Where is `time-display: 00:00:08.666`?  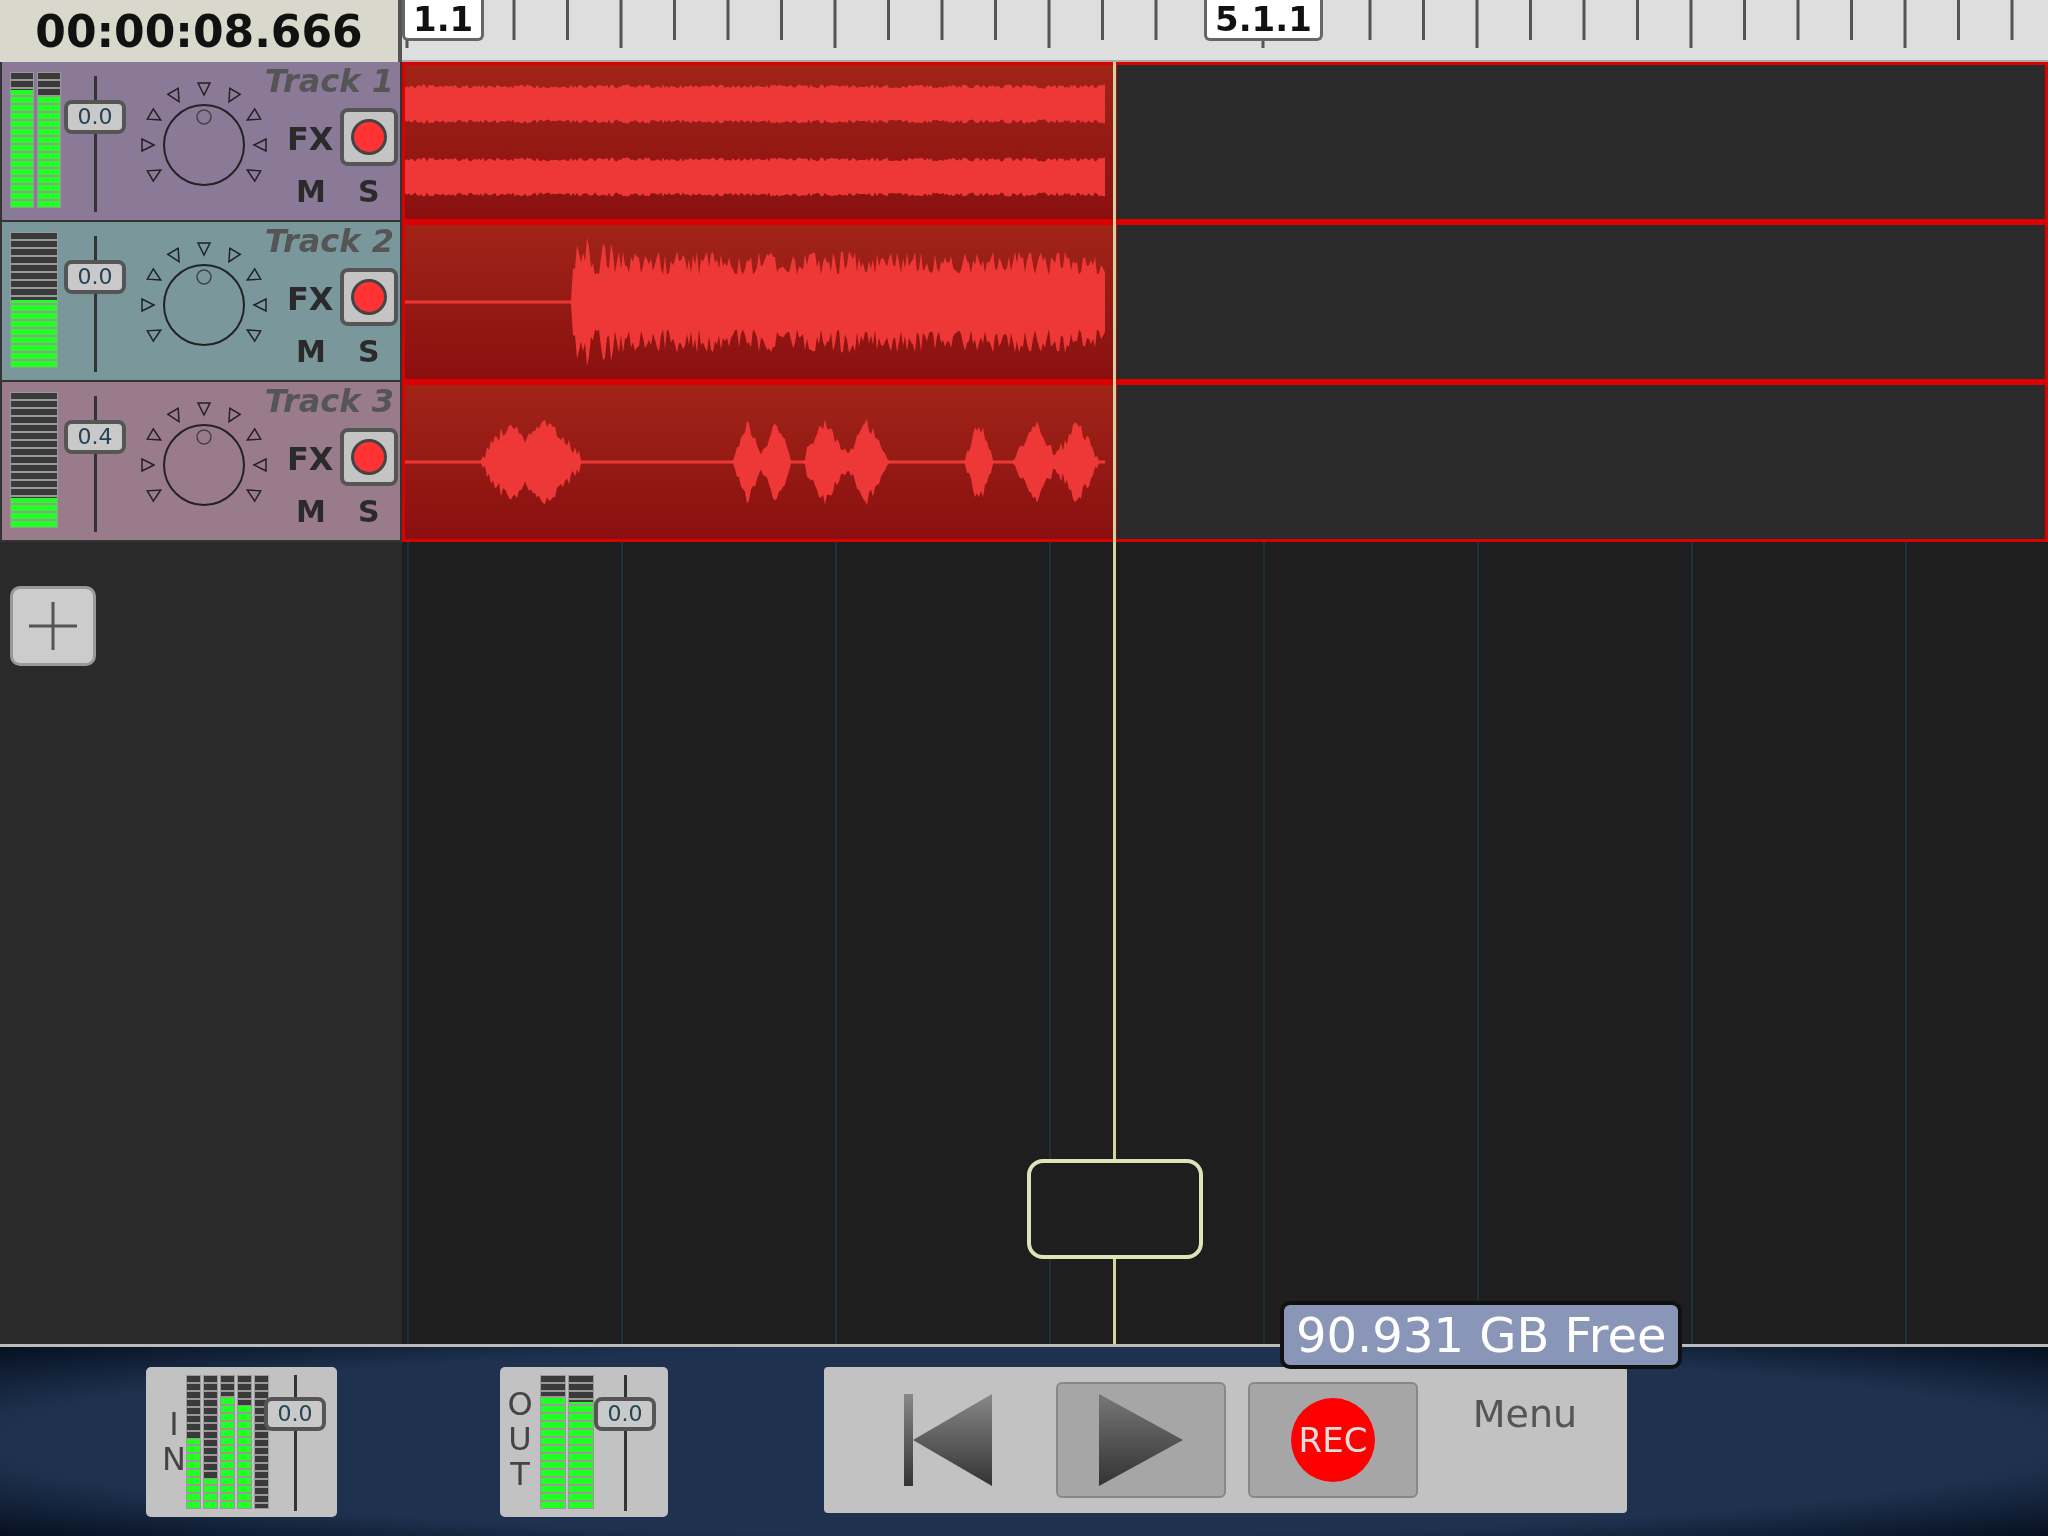
time-display: 00:00:08.666 is located at coordinates (201, 31).